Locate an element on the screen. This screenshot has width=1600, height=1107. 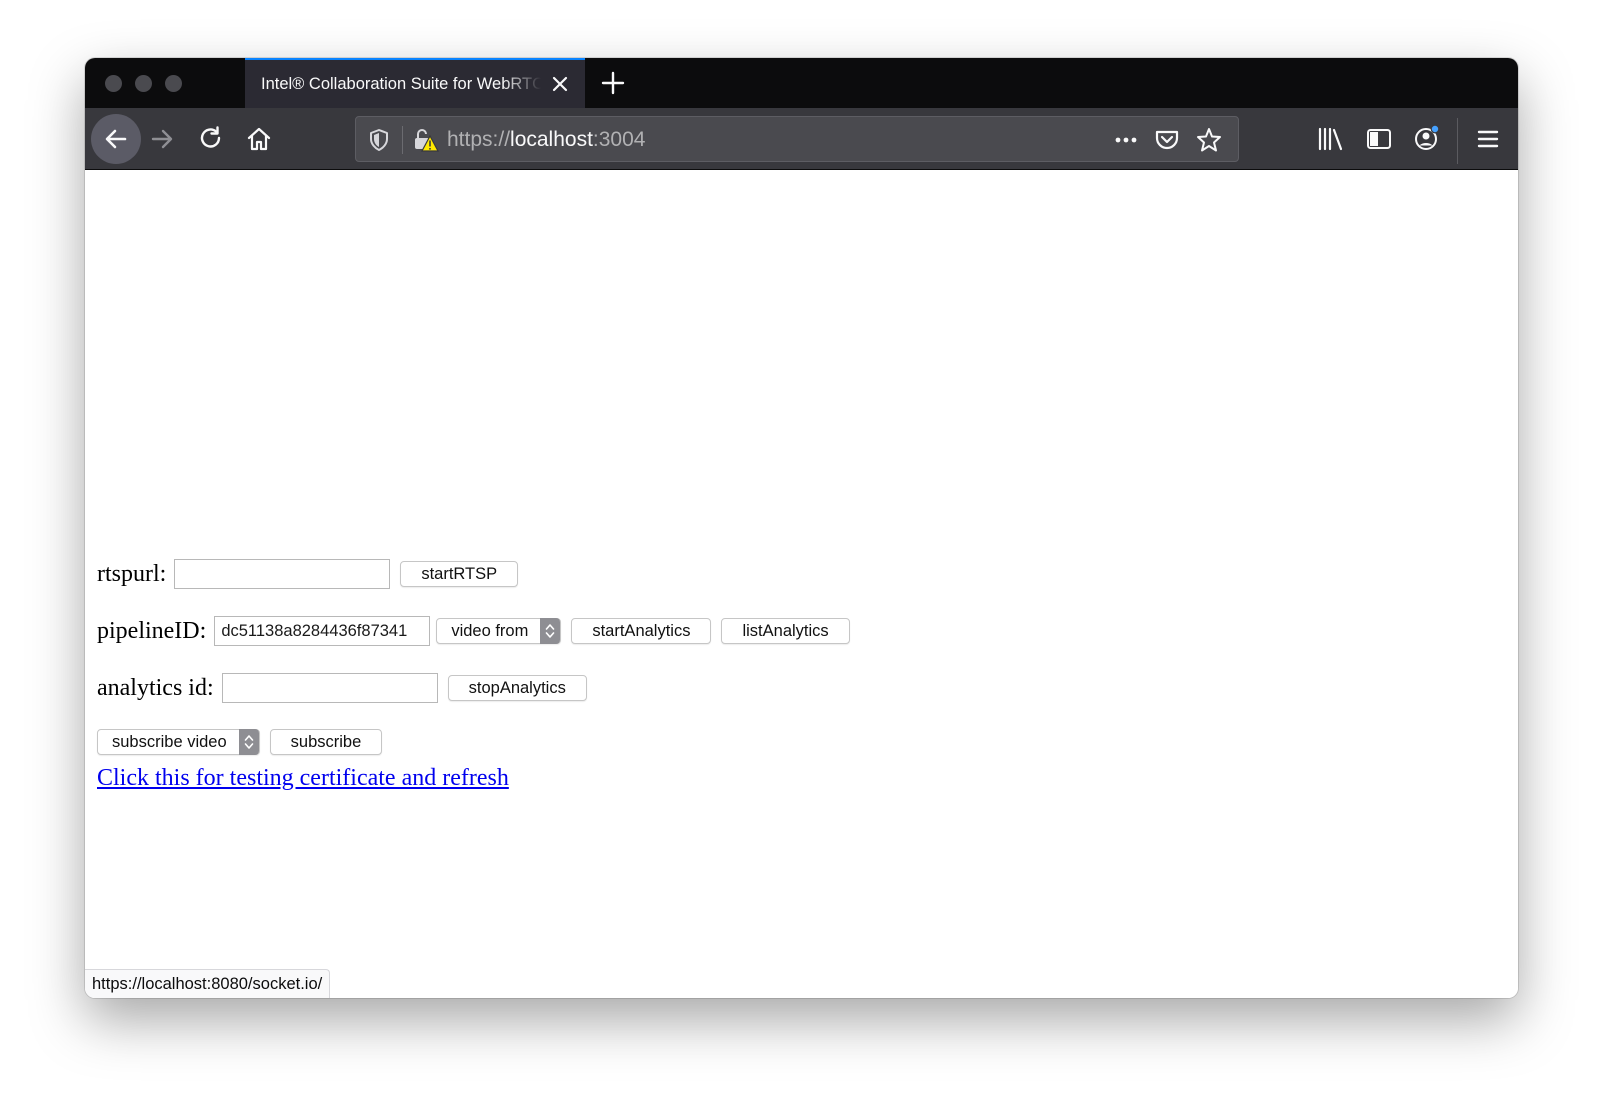
list-analytics-button: listAnalytics is located at coordinates (785, 631).